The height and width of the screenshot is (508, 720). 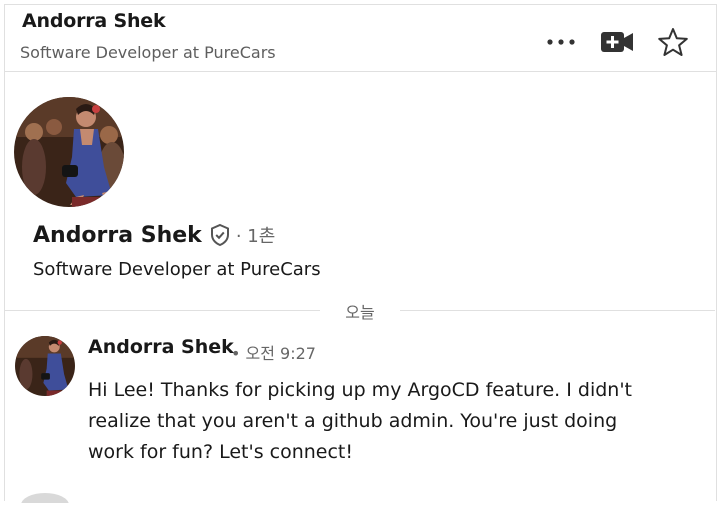 What do you see at coordinates (148, 52) in the screenshot?
I see `header-contact-headline: Software Developer at PureCars` at bounding box center [148, 52].